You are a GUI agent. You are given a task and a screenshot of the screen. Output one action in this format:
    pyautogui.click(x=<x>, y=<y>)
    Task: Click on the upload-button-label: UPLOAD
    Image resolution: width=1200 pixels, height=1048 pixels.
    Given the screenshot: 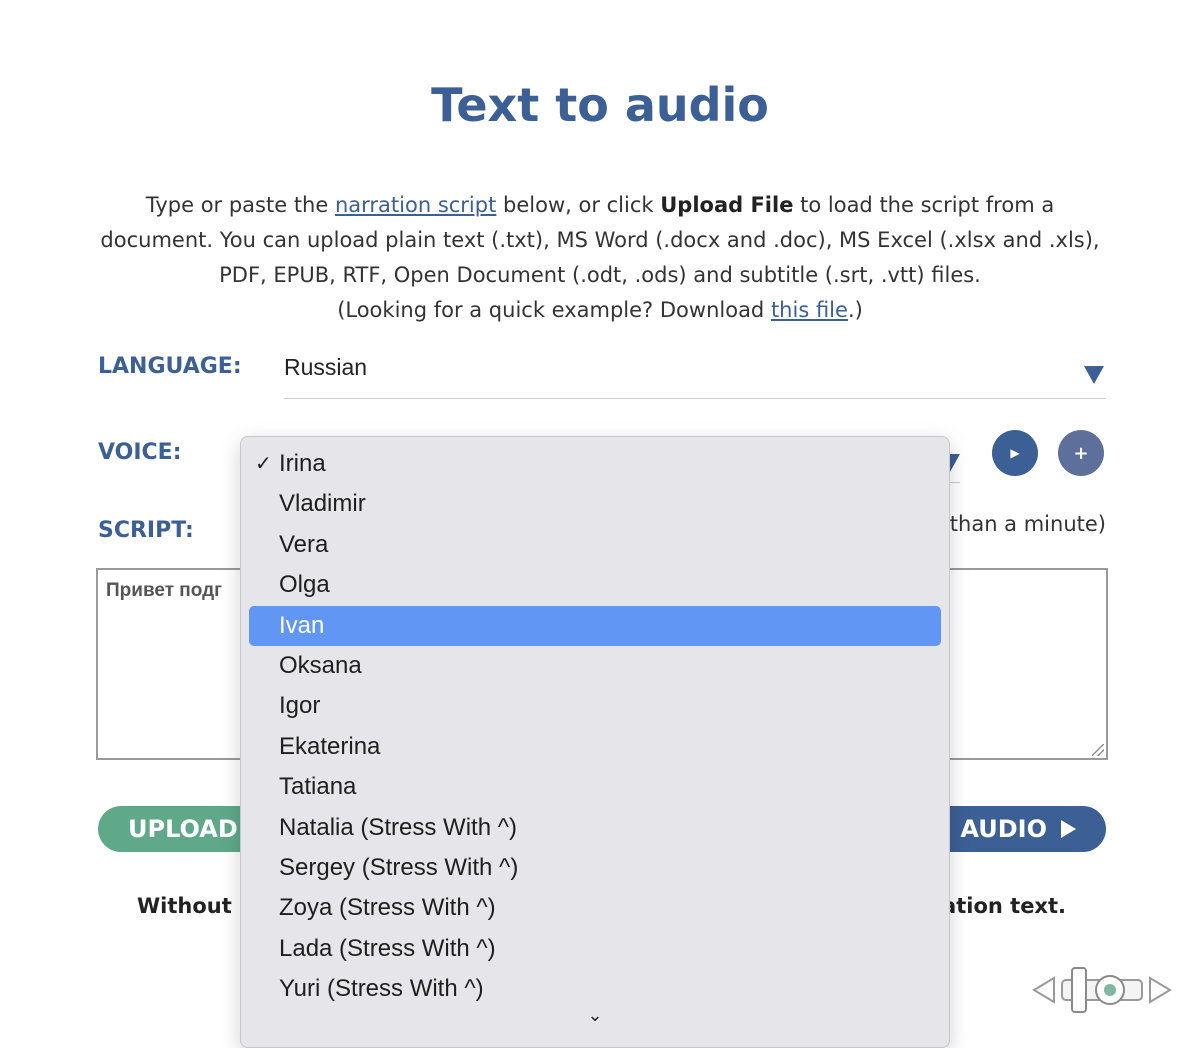 What is the action you would take?
    pyautogui.click(x=183, y=829)
    